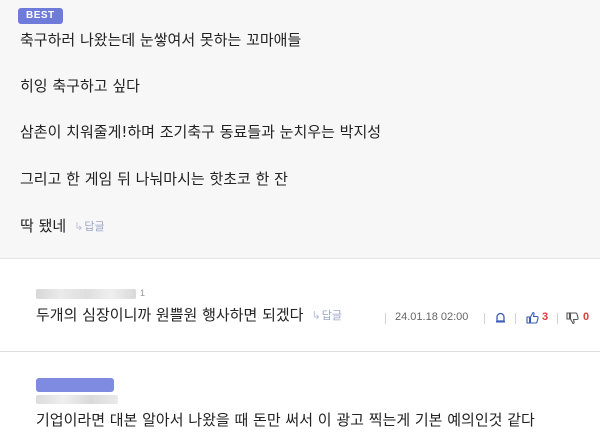  I want to click on reply-text-1-body: 두개의 심장이니까 원쁠원 행사하면 되겠다, so click(170, 315).